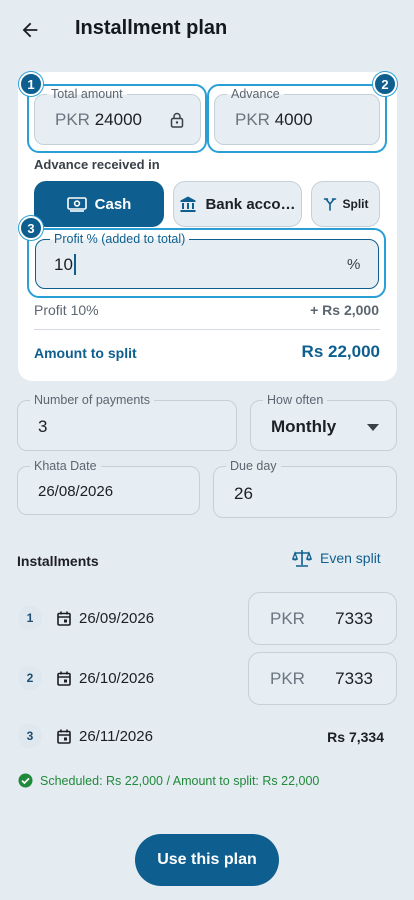 The image size is (414, 900). I want to click on advance-option-split-label: Split, so click(355, 204).